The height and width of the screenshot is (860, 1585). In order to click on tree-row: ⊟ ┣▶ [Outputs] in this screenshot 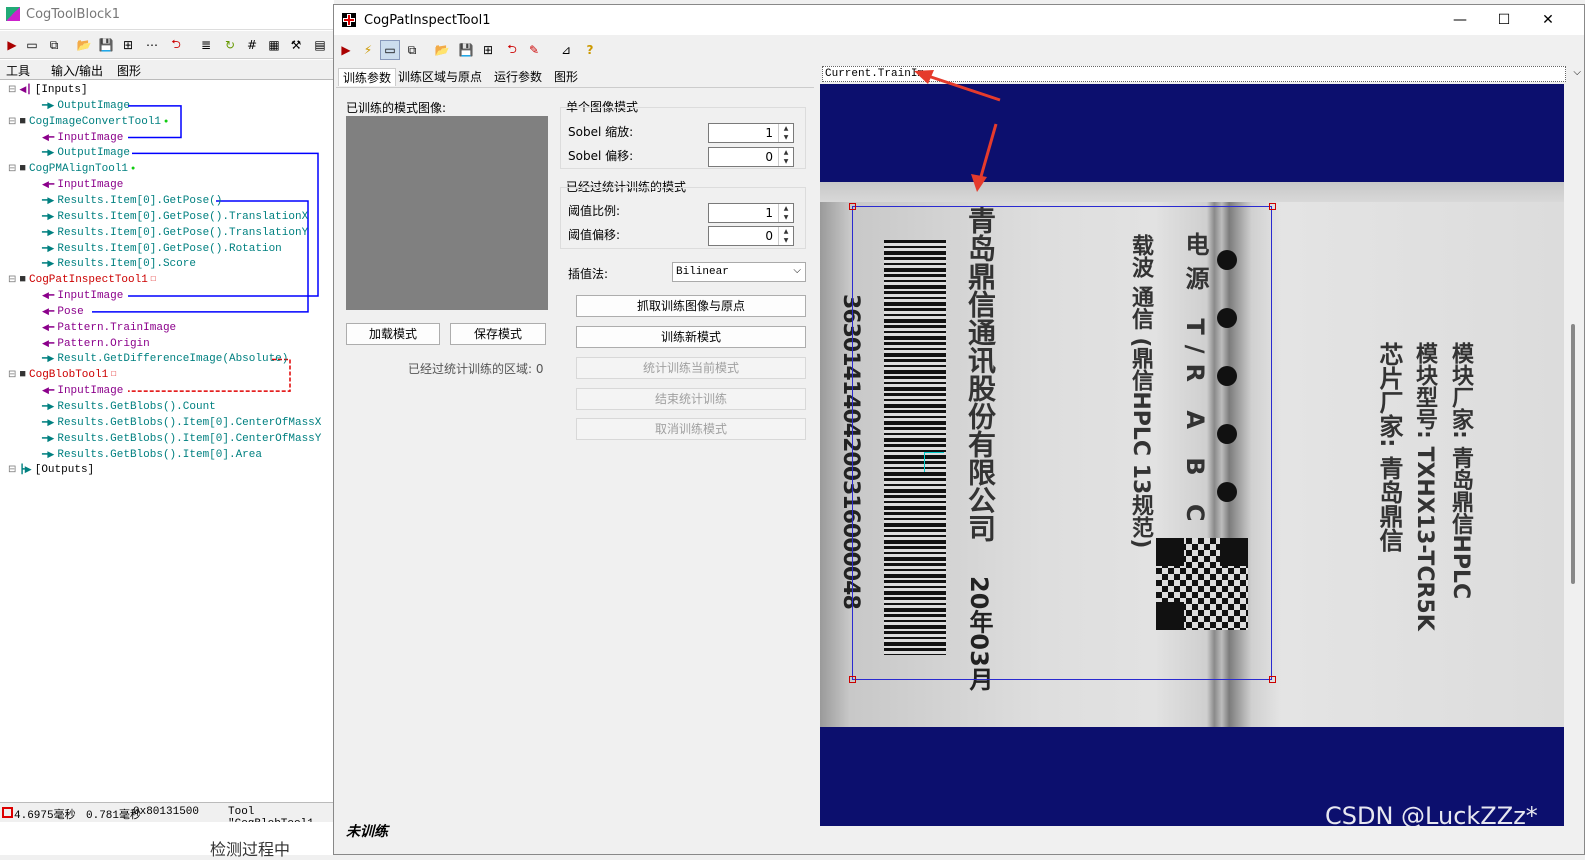, I will do `click(51, 470)`.